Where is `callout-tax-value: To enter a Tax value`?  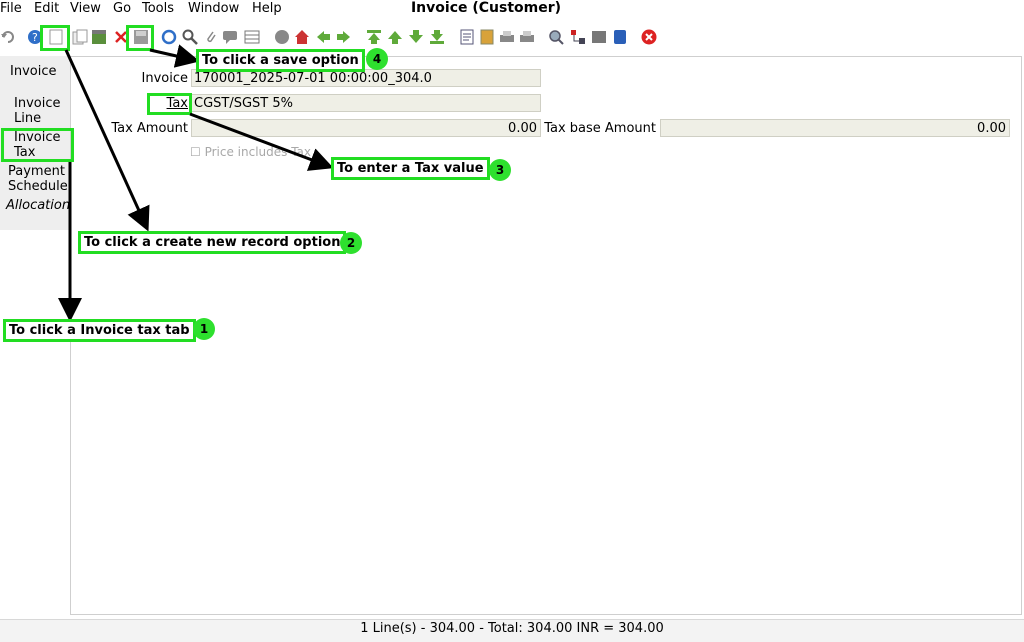 callout-tax-value: To enter a Tax value is located at coordinates (410, 168).